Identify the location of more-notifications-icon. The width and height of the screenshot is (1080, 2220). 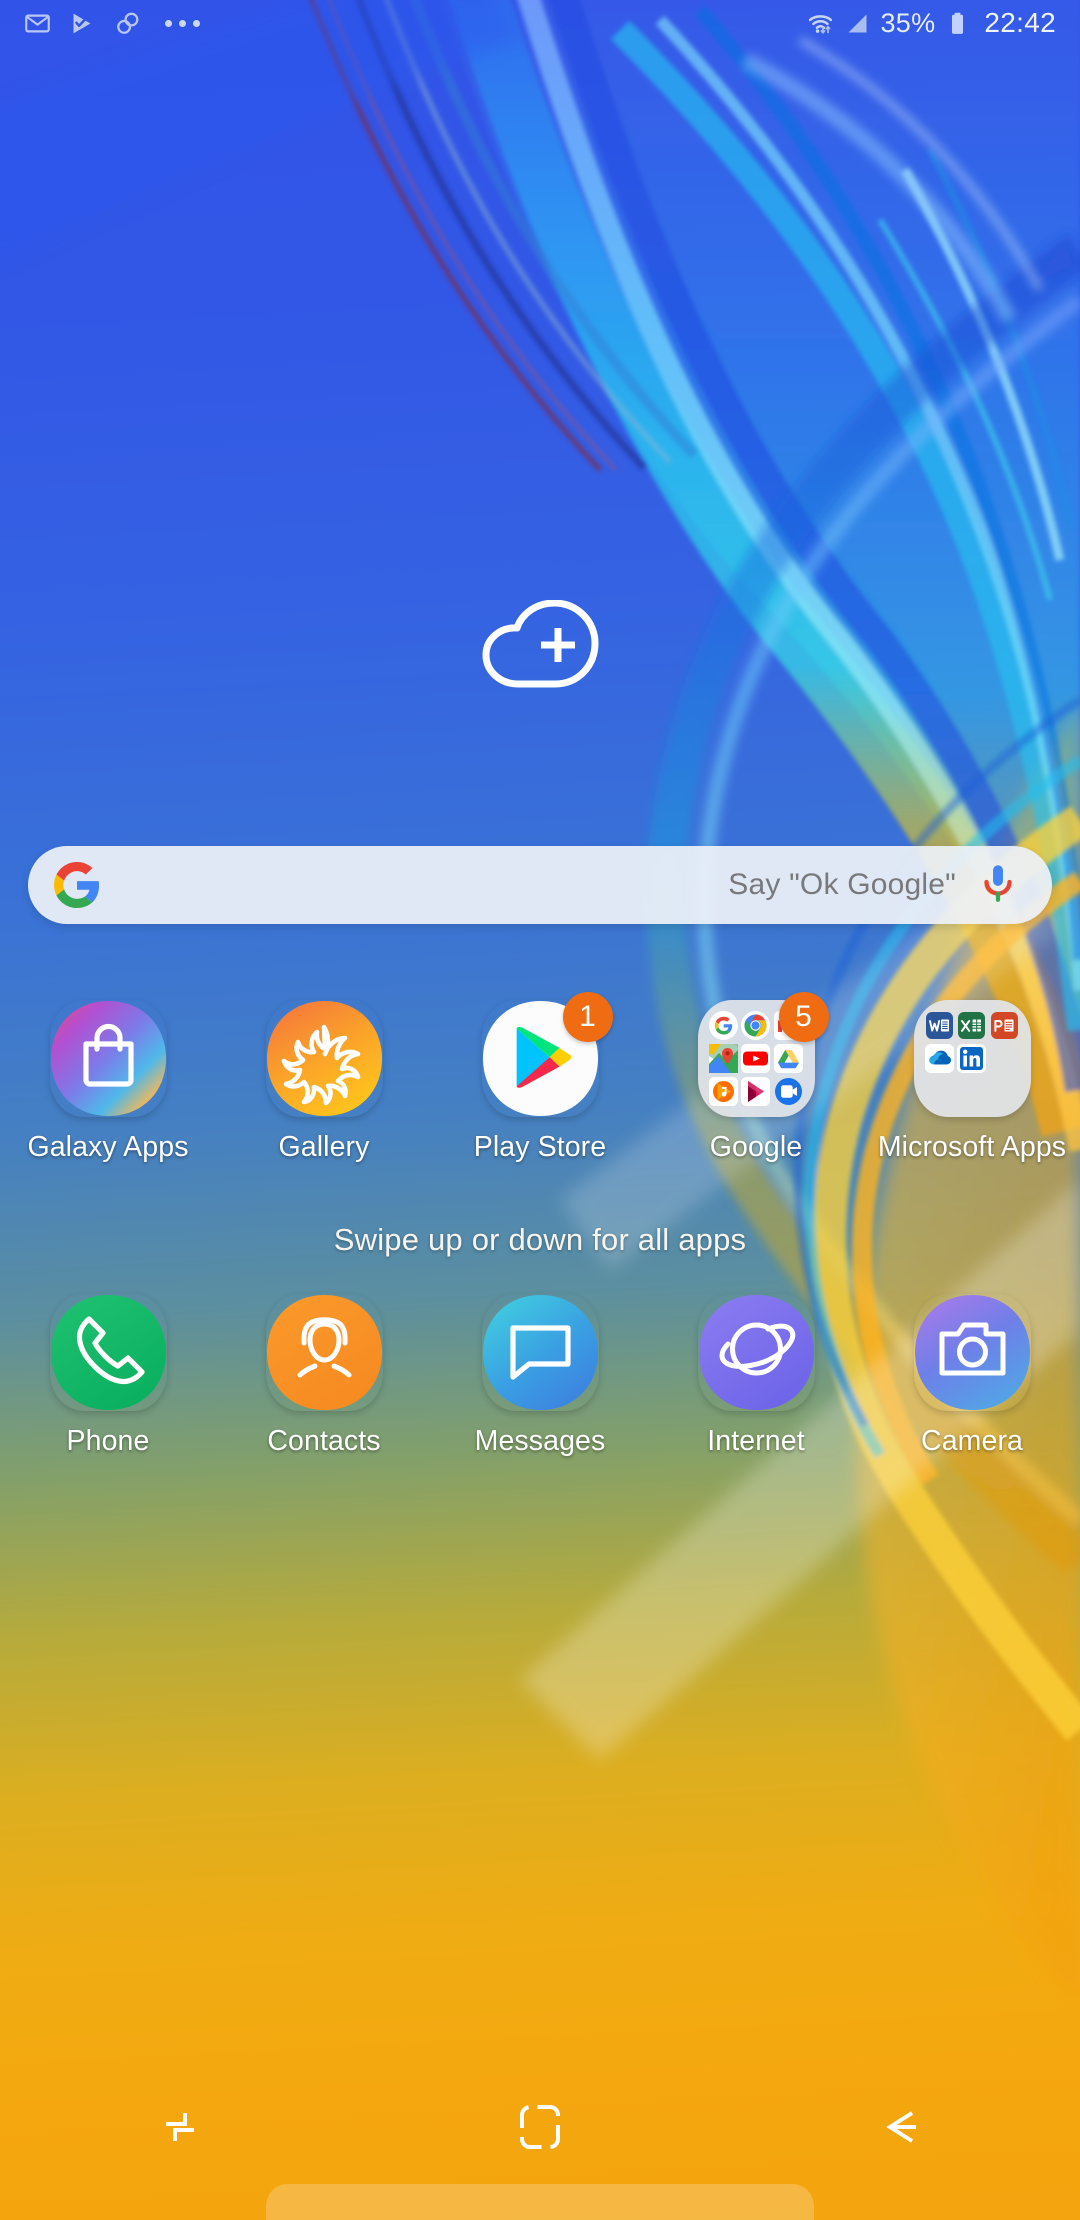
(182, 23).